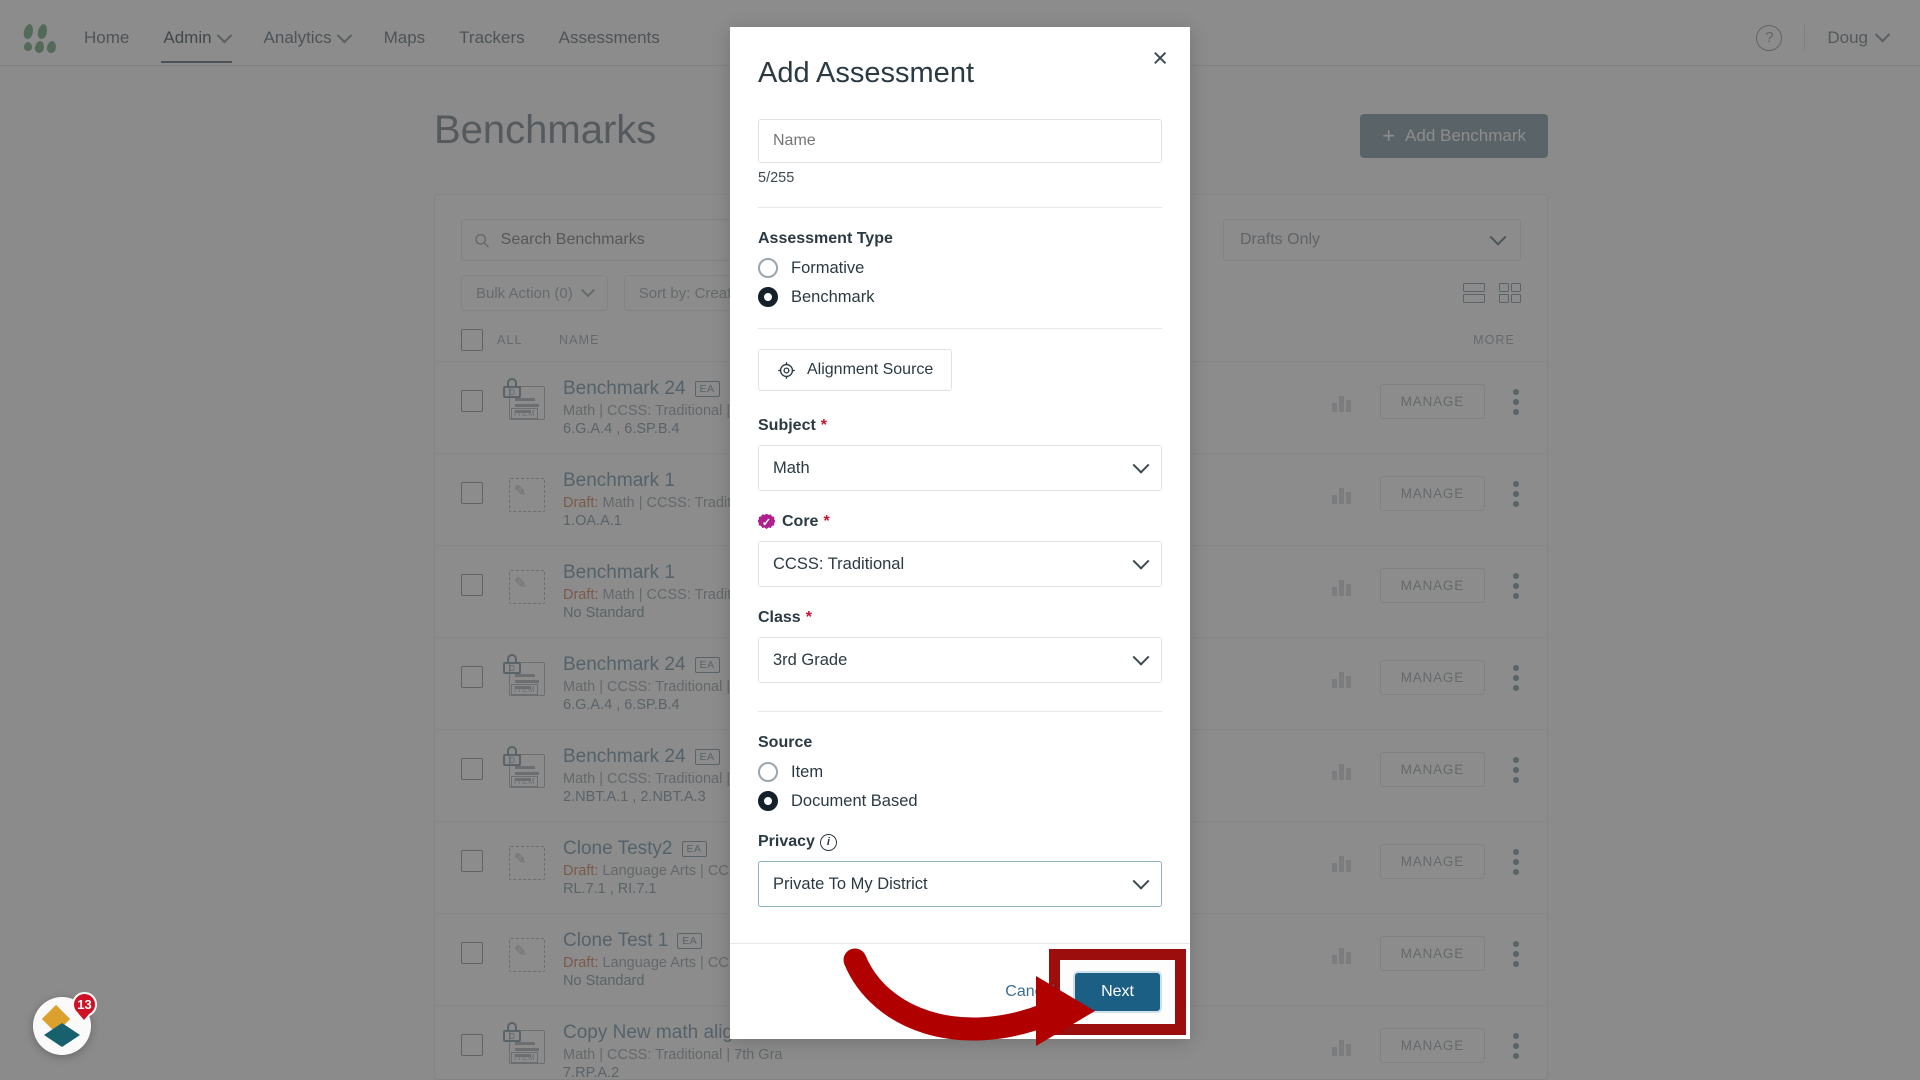  I want to click on radio-label: Benchmark, so click(833, 296).